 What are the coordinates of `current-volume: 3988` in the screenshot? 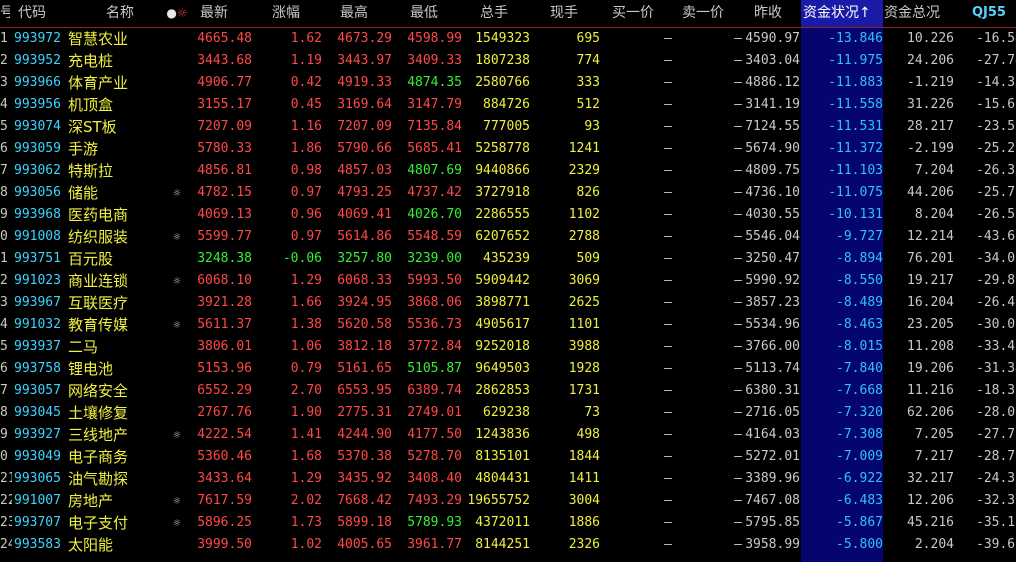 It's located at (584, 346).